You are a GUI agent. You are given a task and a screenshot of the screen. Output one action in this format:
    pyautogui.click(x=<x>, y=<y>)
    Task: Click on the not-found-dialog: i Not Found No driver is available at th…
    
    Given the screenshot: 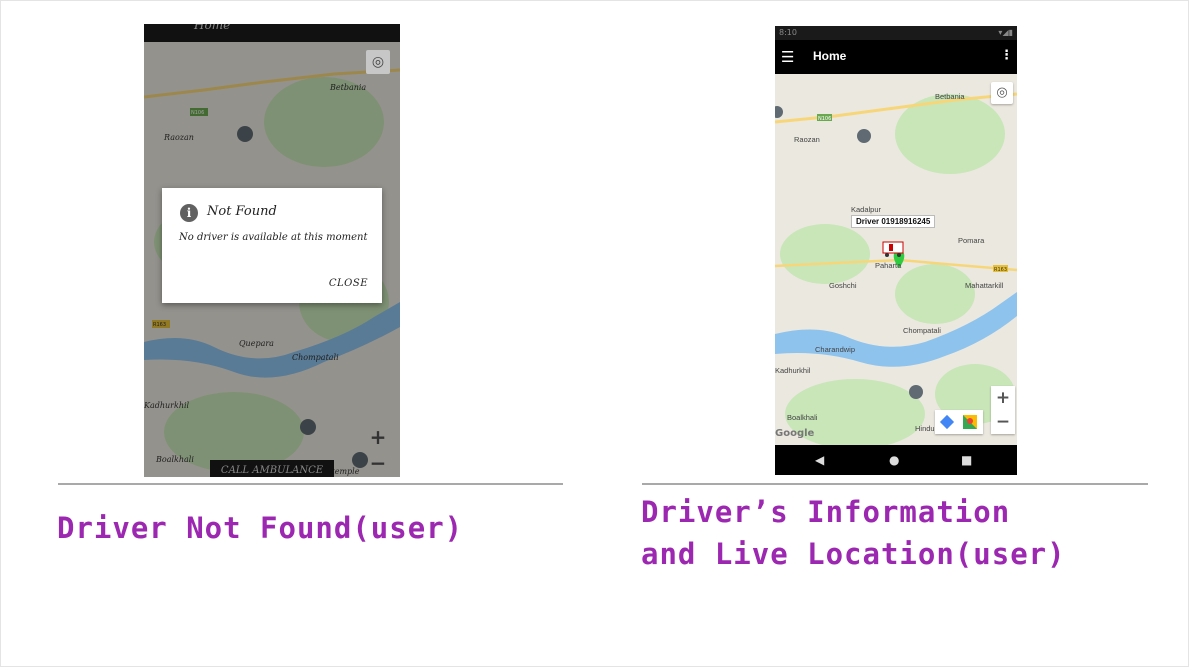 What is the action you would take?
    pyautogui.click(x=272, y=245)
    